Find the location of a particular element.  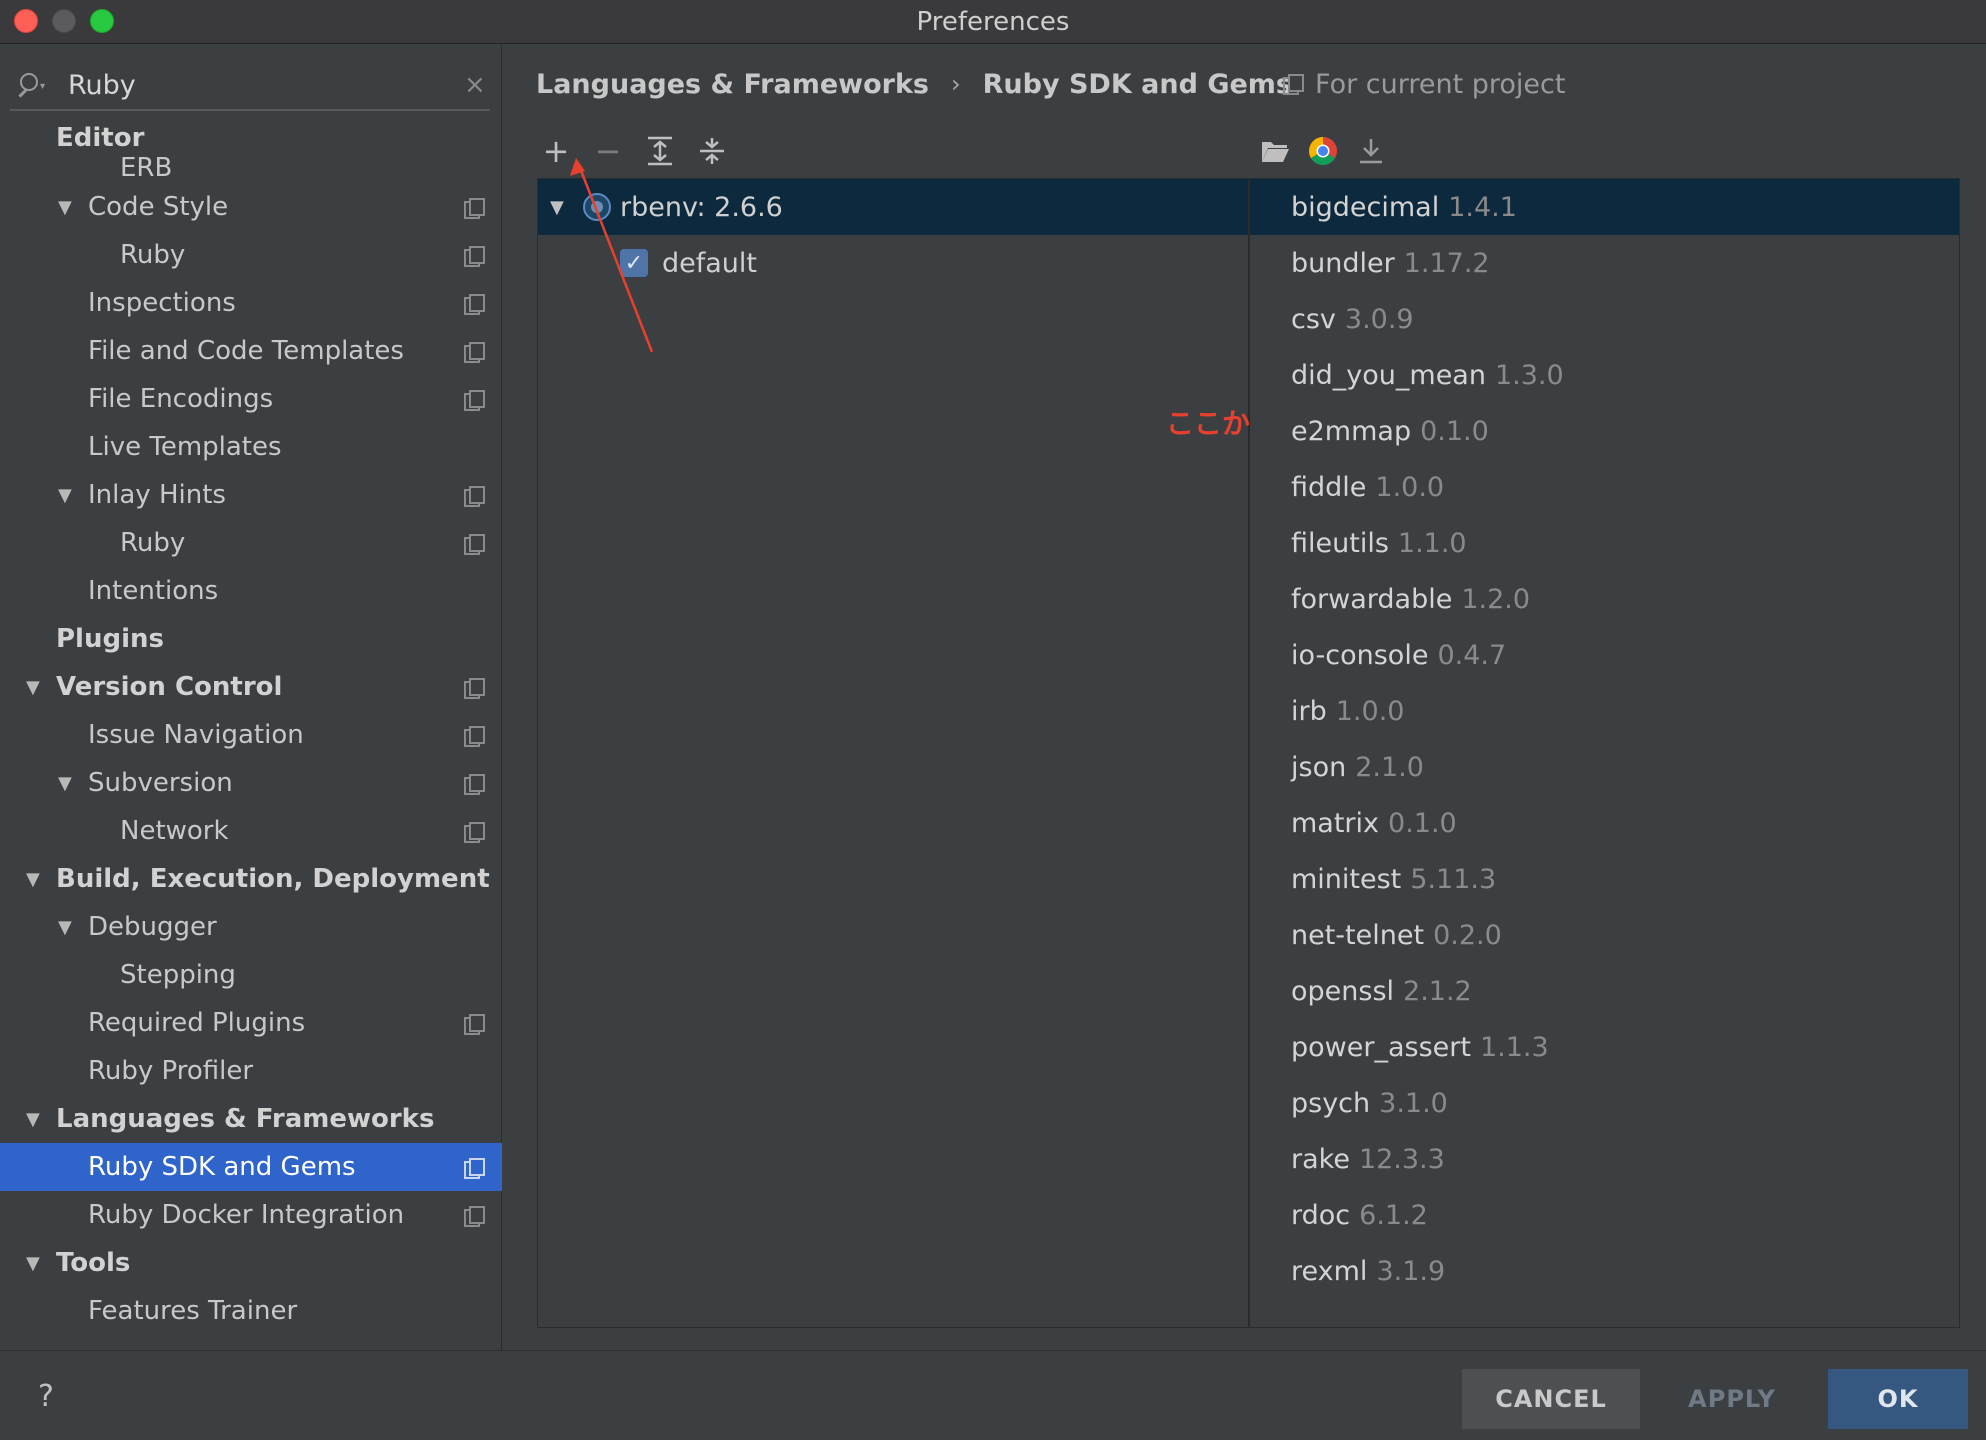

breadcrumb-item-languages-frameworks: Languages & Frameworks is located at coordinates (732, 84).